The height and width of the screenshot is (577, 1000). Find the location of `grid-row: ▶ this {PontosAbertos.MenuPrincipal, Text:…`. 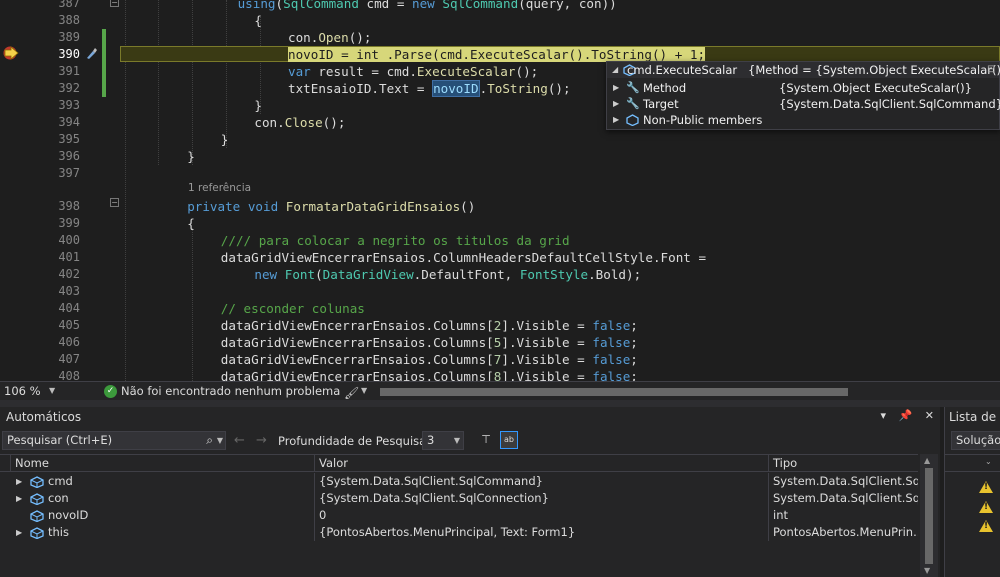

grid-row: ▶ this {PontosAbertos.MenuPrincipal, Text:… is located at coordinates (459, 532).